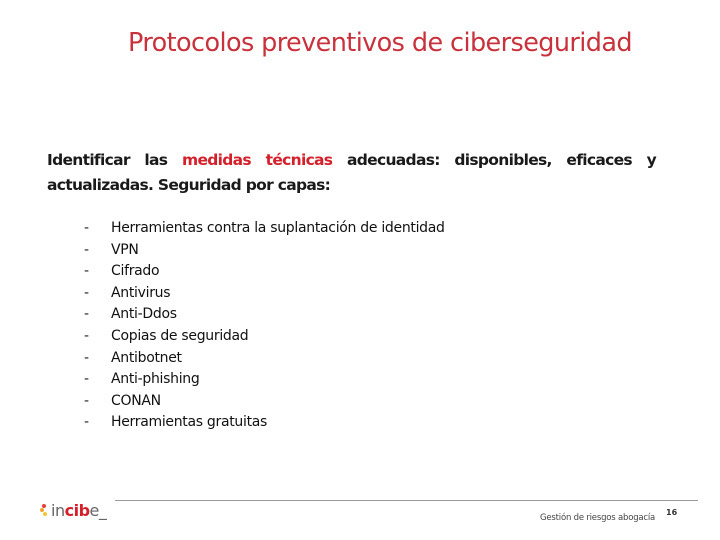 The height and width of the screenshot is (540, 720). Describe the element at coordinates (264, 272) in the screenshot. I see `list-item: - Cifrado` at that location.